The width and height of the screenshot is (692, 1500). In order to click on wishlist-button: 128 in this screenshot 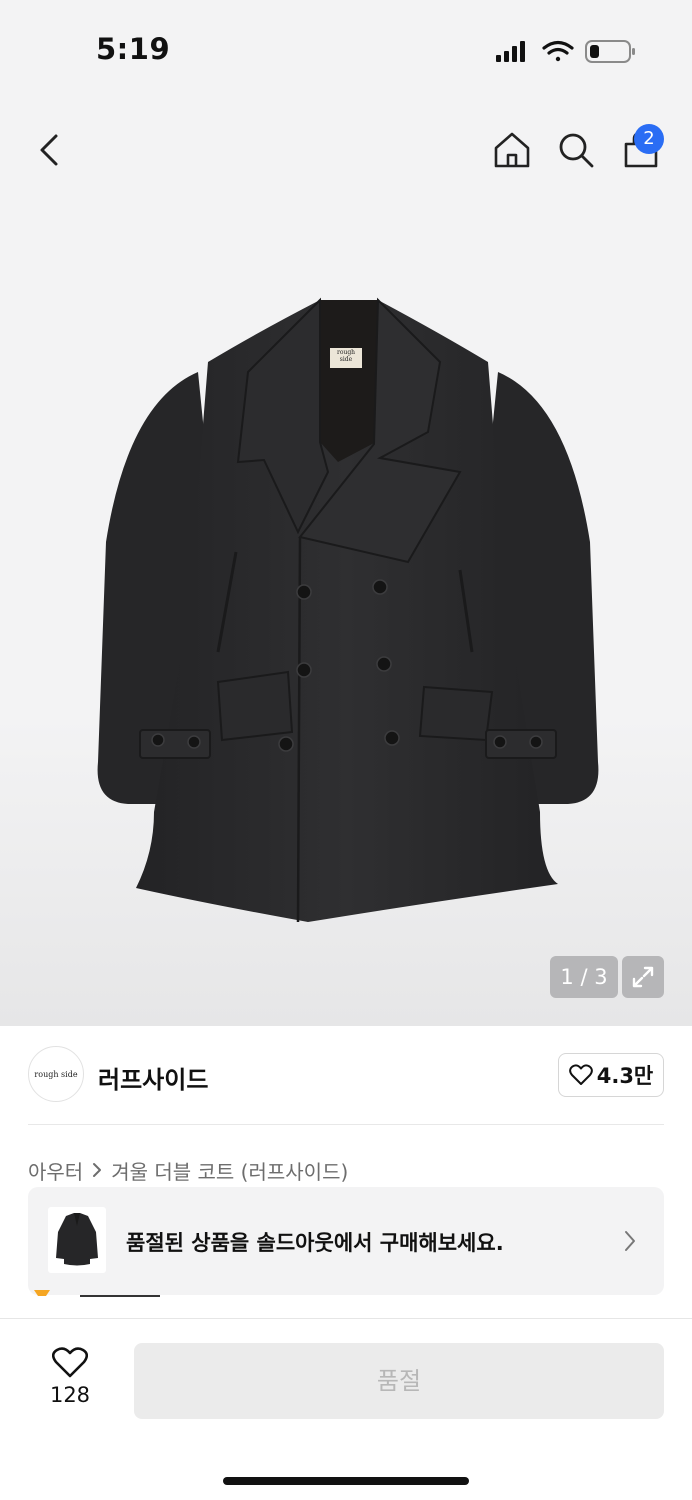, I will do `click(70, 1387)`.